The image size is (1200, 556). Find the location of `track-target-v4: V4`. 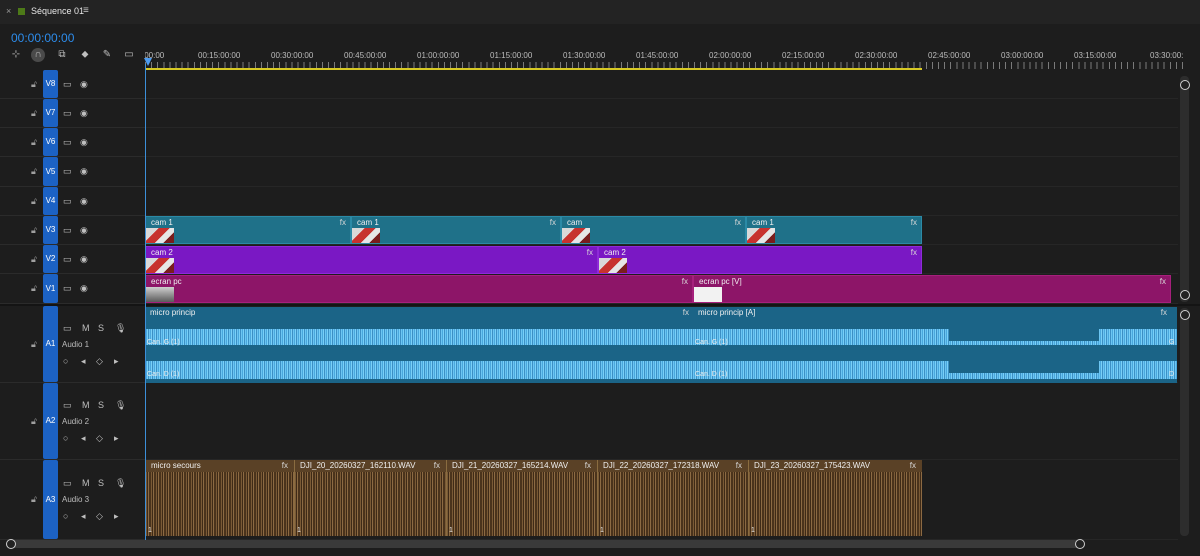

track-target-v4: V4 is located at coordinates (50, 201).